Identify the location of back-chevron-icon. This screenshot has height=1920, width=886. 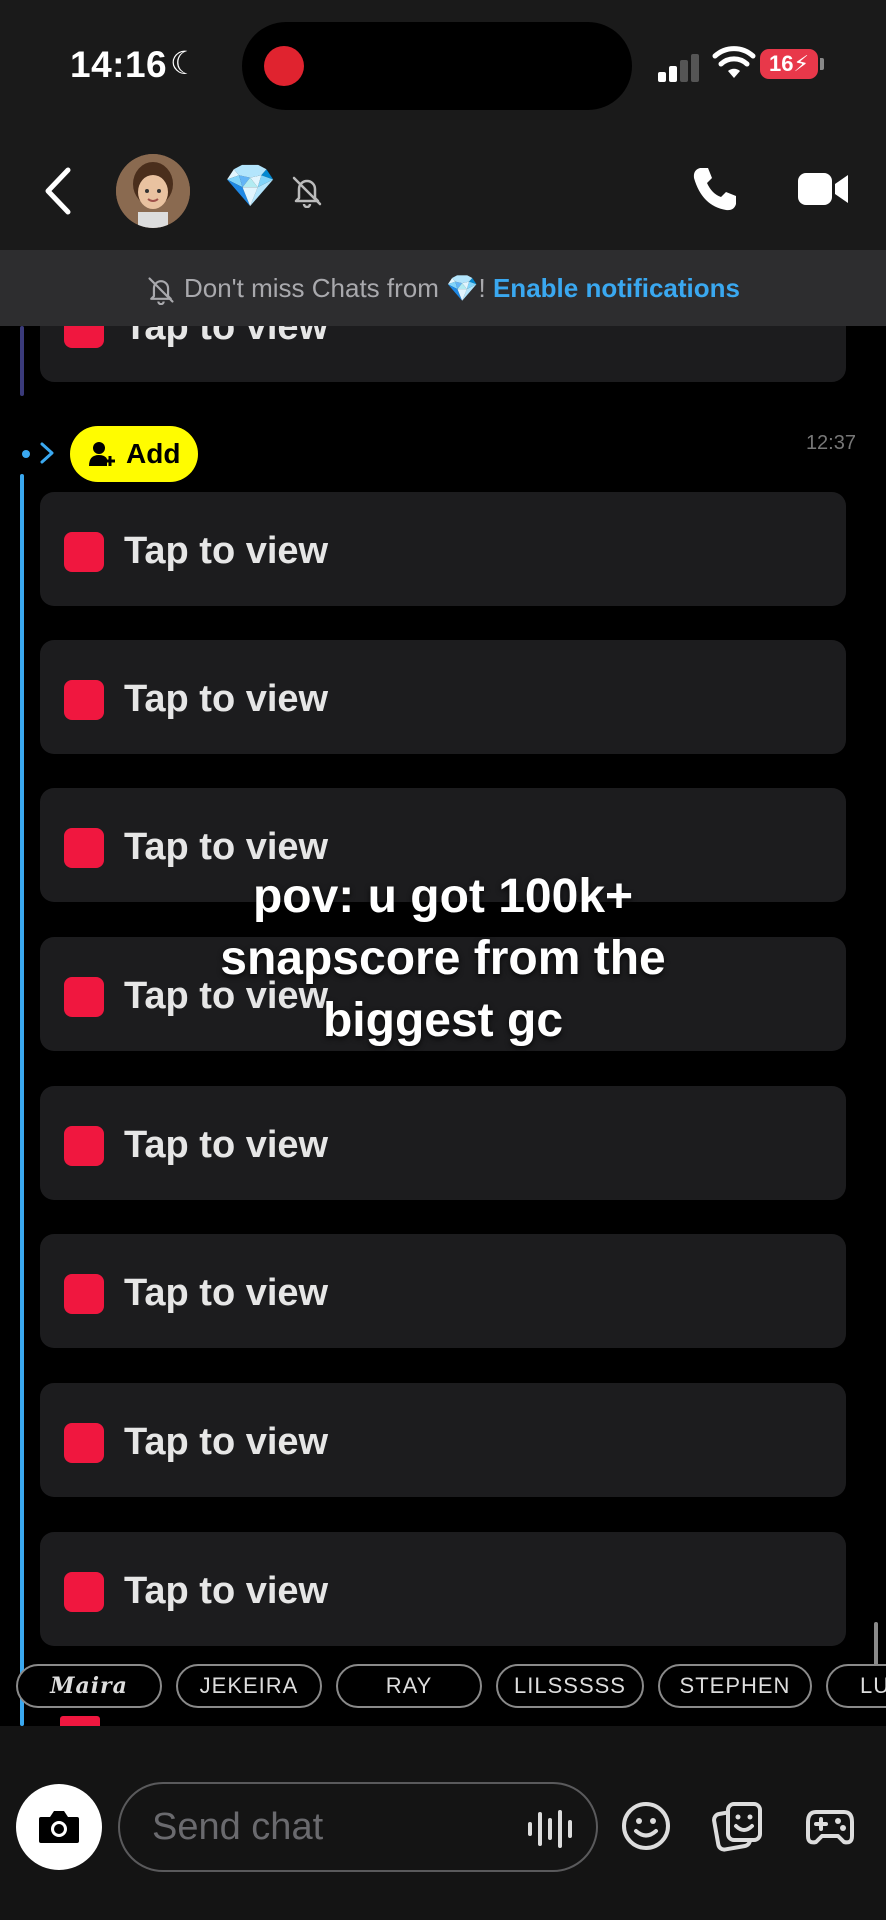
(58, 191).